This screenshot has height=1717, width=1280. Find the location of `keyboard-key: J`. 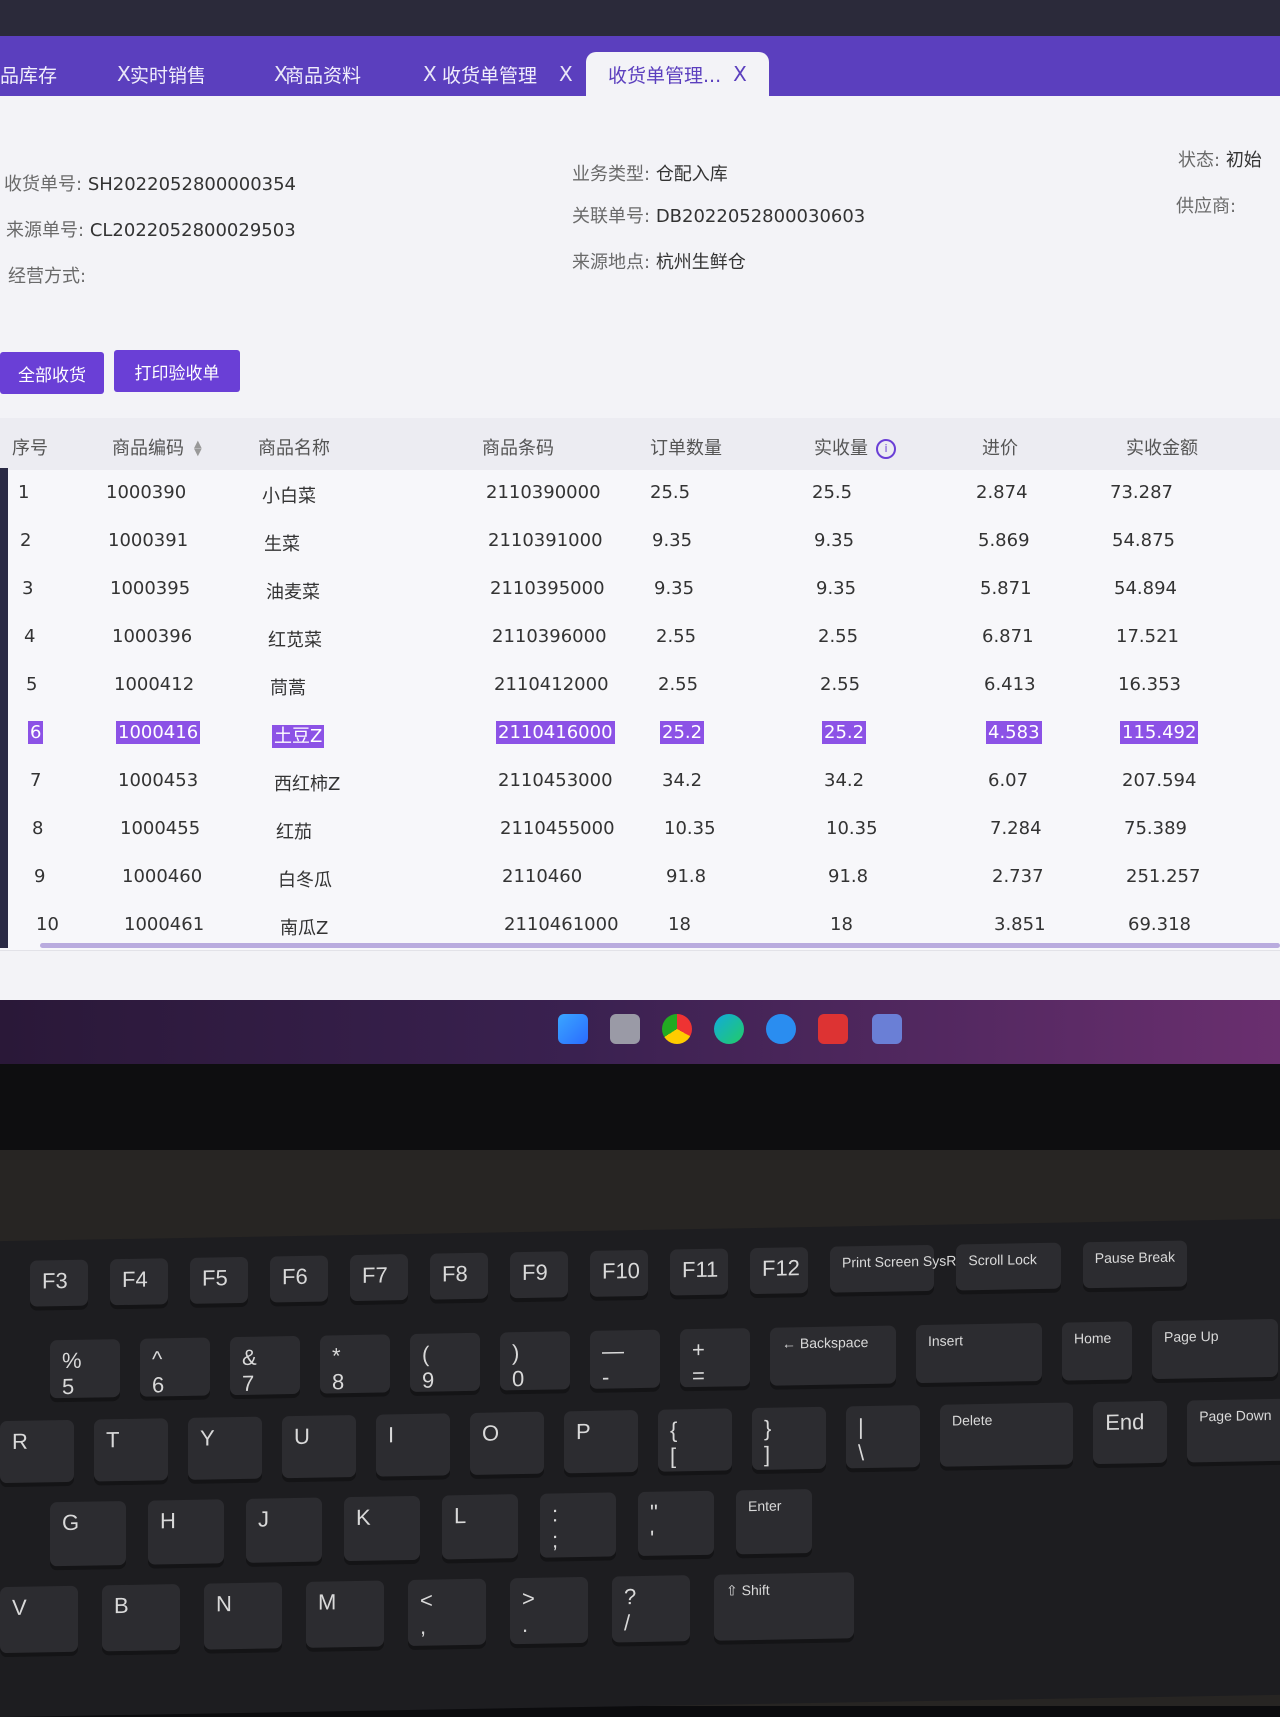

keyboard-key: J is located at coordinates (284, 1530).